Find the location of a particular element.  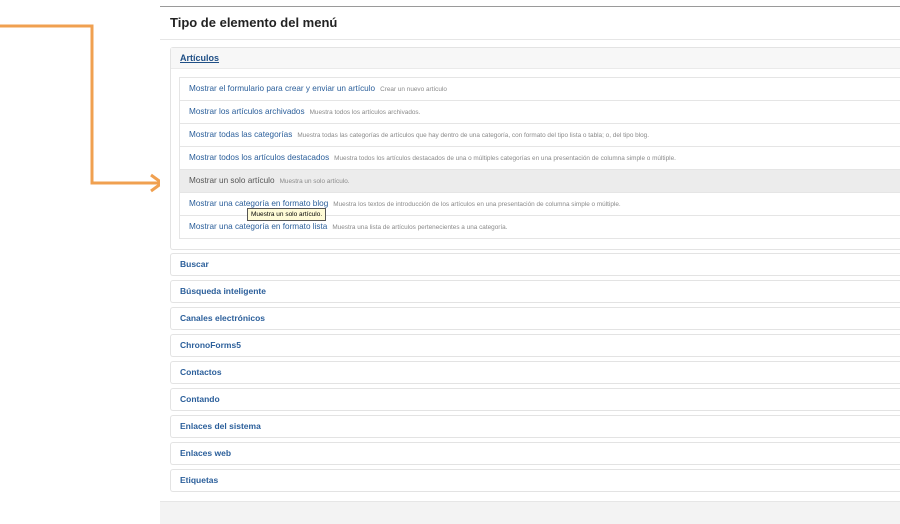

modal-header: Tipo de elemento del menú is located at coordinates (530, 23).